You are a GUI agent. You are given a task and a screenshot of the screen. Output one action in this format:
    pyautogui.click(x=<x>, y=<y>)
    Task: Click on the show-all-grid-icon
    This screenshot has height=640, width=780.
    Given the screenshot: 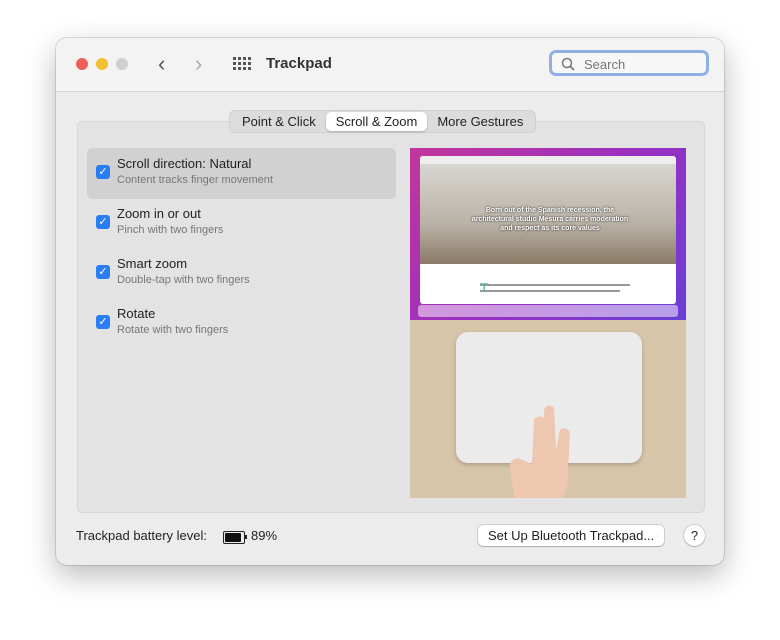 What is the action you would take?
    pyautogui.click(x=242, y=64)
    